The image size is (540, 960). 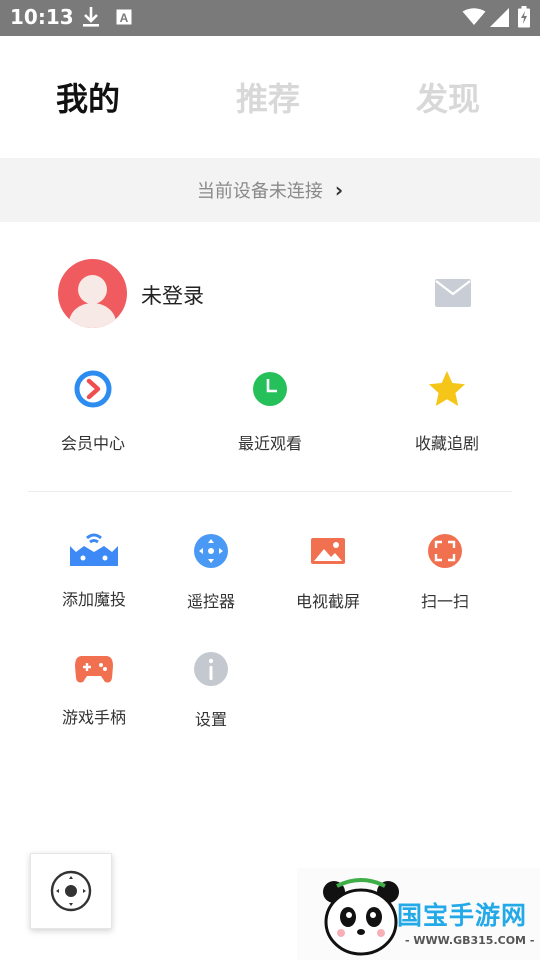 What do you see at coordinates (470, 940) in the screenshot?
I see `watermark-url: - WWW.GB315.COM -` at bounding box center [470, 940].